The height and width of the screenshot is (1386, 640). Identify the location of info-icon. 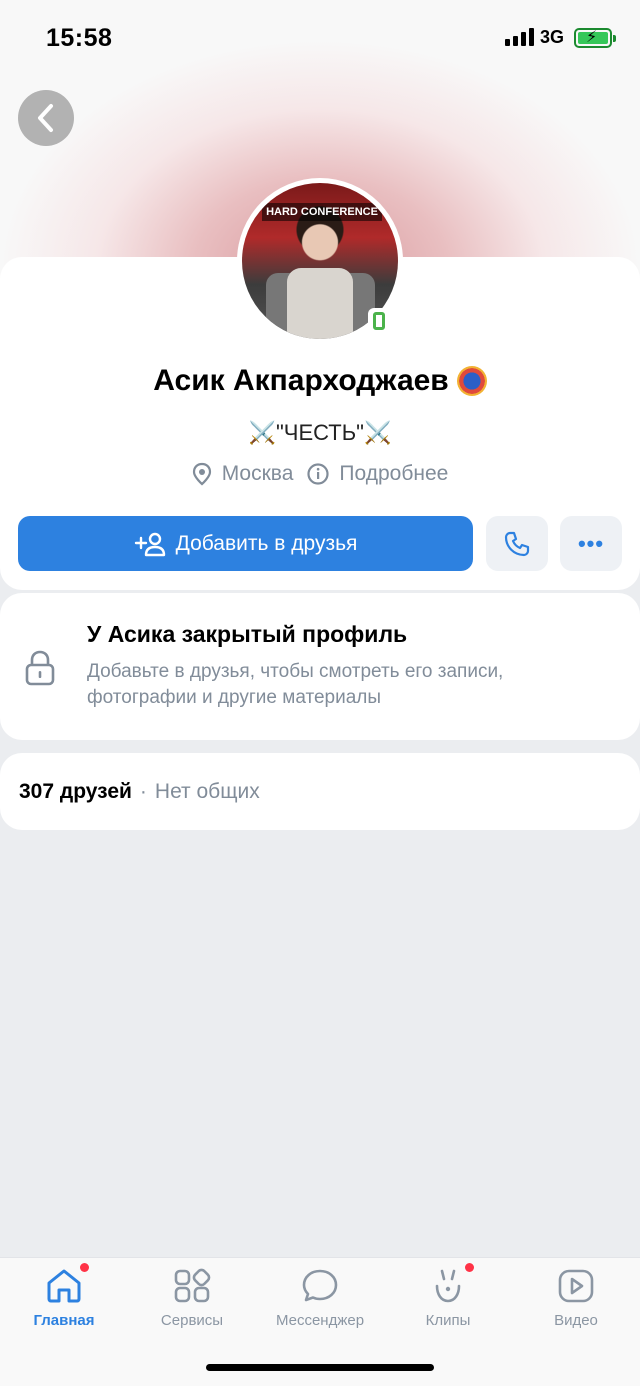
(318, 474).